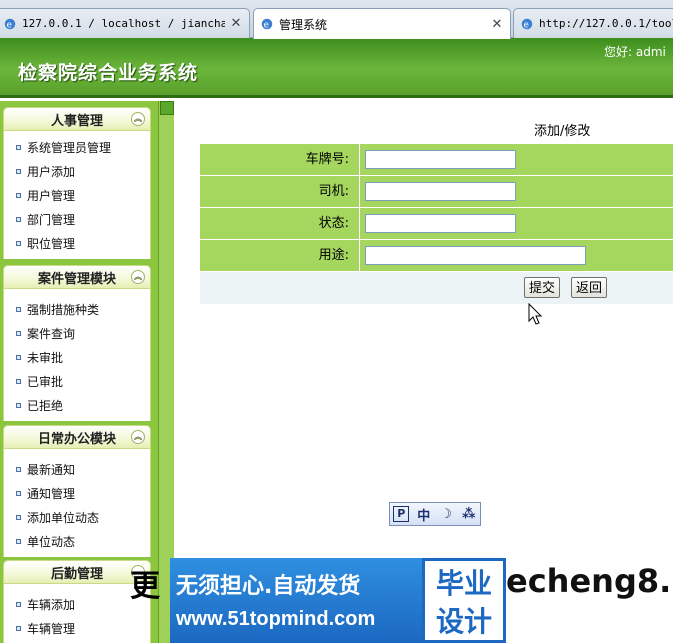  Describe the element at coordinates (45, 381) in the screenshot. I see `sidebar-item-label: 已审批` at that location.